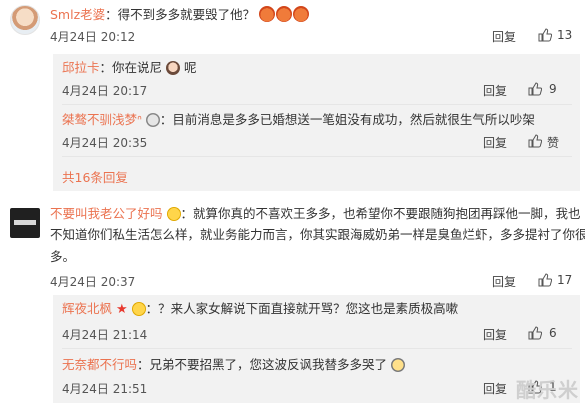  Describe the element at coordinates (180, 14) in the screenshot. I see `comment-text: Smlz老婆：得不到多多就要毁了他？` at that location.